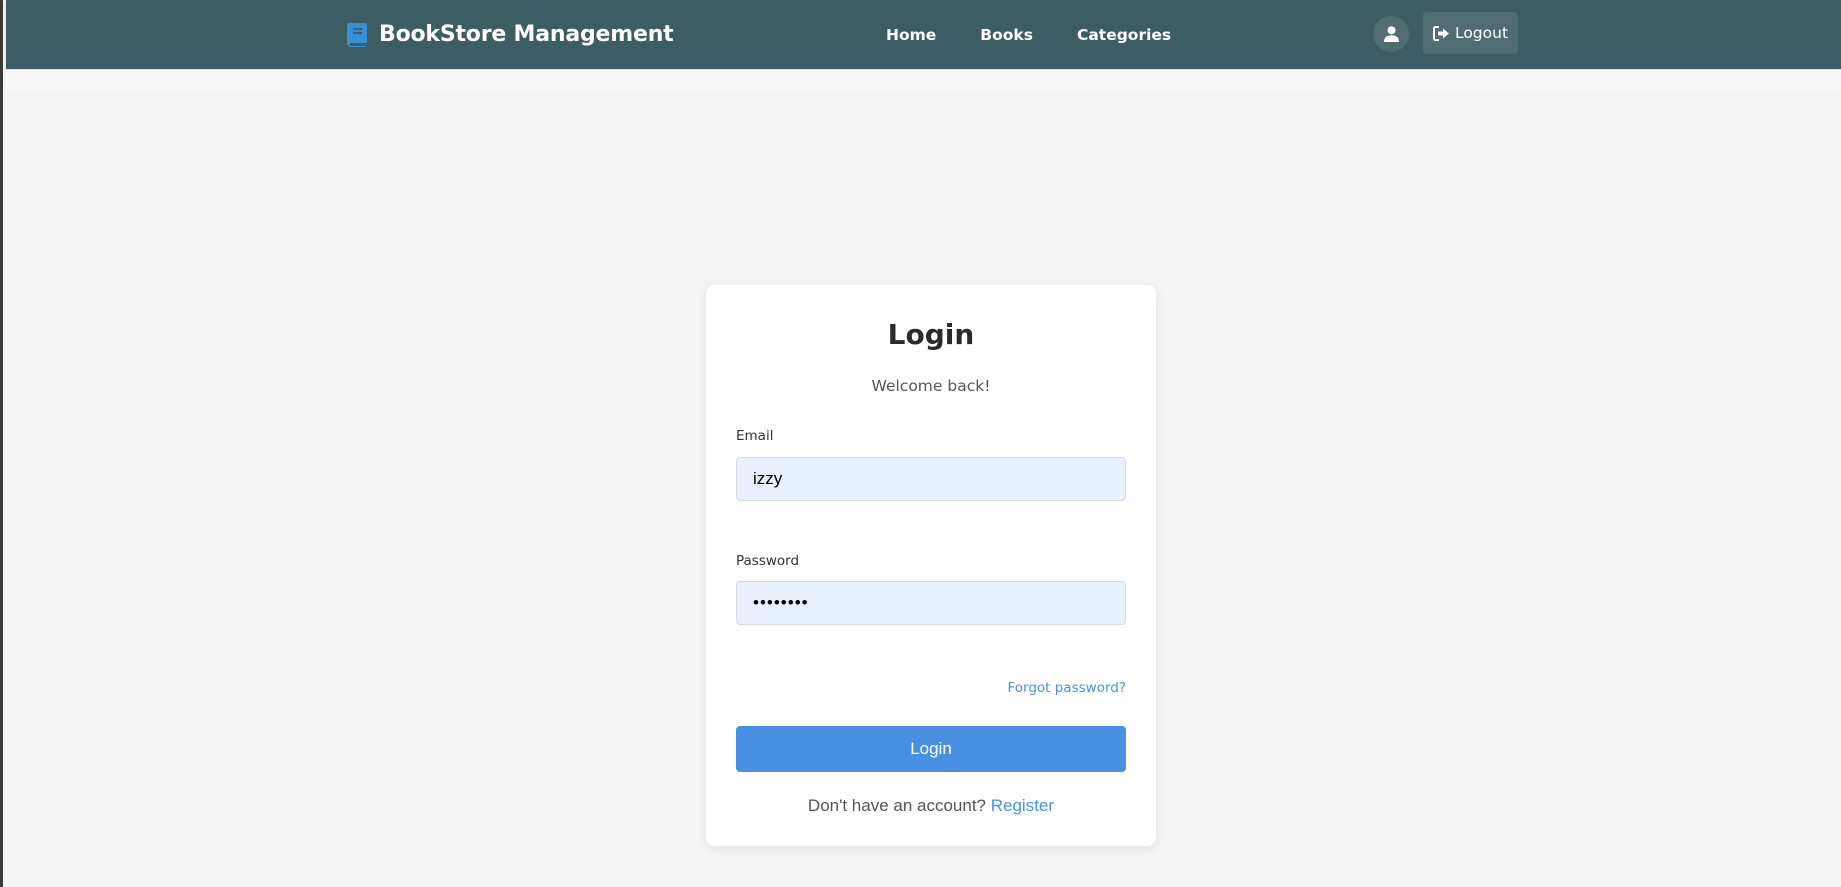 This screenshot has height=887, width=1841. I want to click on forgot-password-link: Forgot password?, so click(1066, 688).